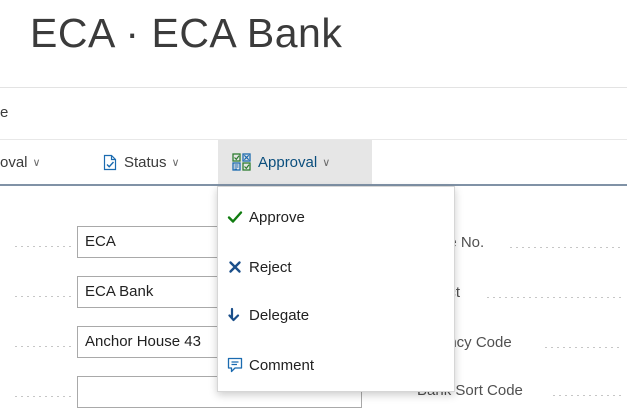  Describe the element at coordinates (235, 315) in the screenshot. I see `delegate-arrow-icon` at that location.